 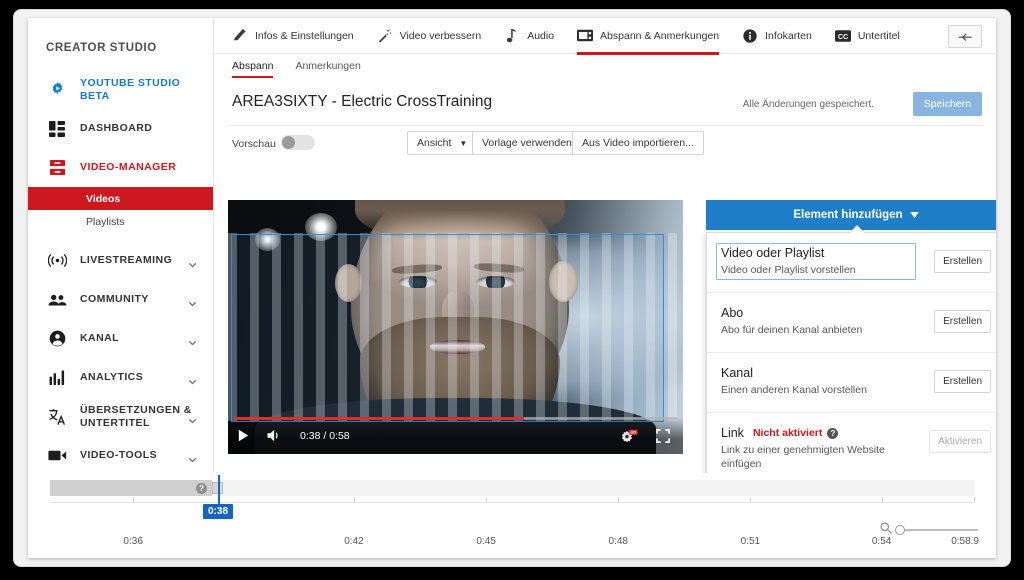 I want to click on subtab-abspann: Abspann, so click(x=253, y=69).